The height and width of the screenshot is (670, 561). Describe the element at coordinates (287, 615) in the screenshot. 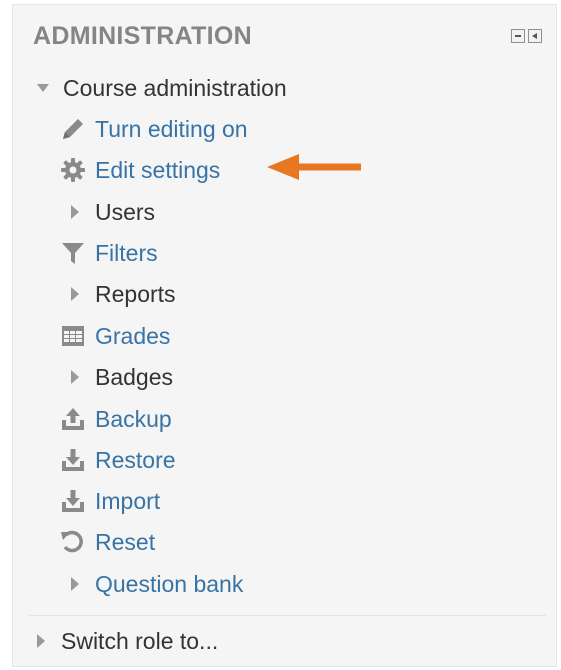

I see `divider` at that location.